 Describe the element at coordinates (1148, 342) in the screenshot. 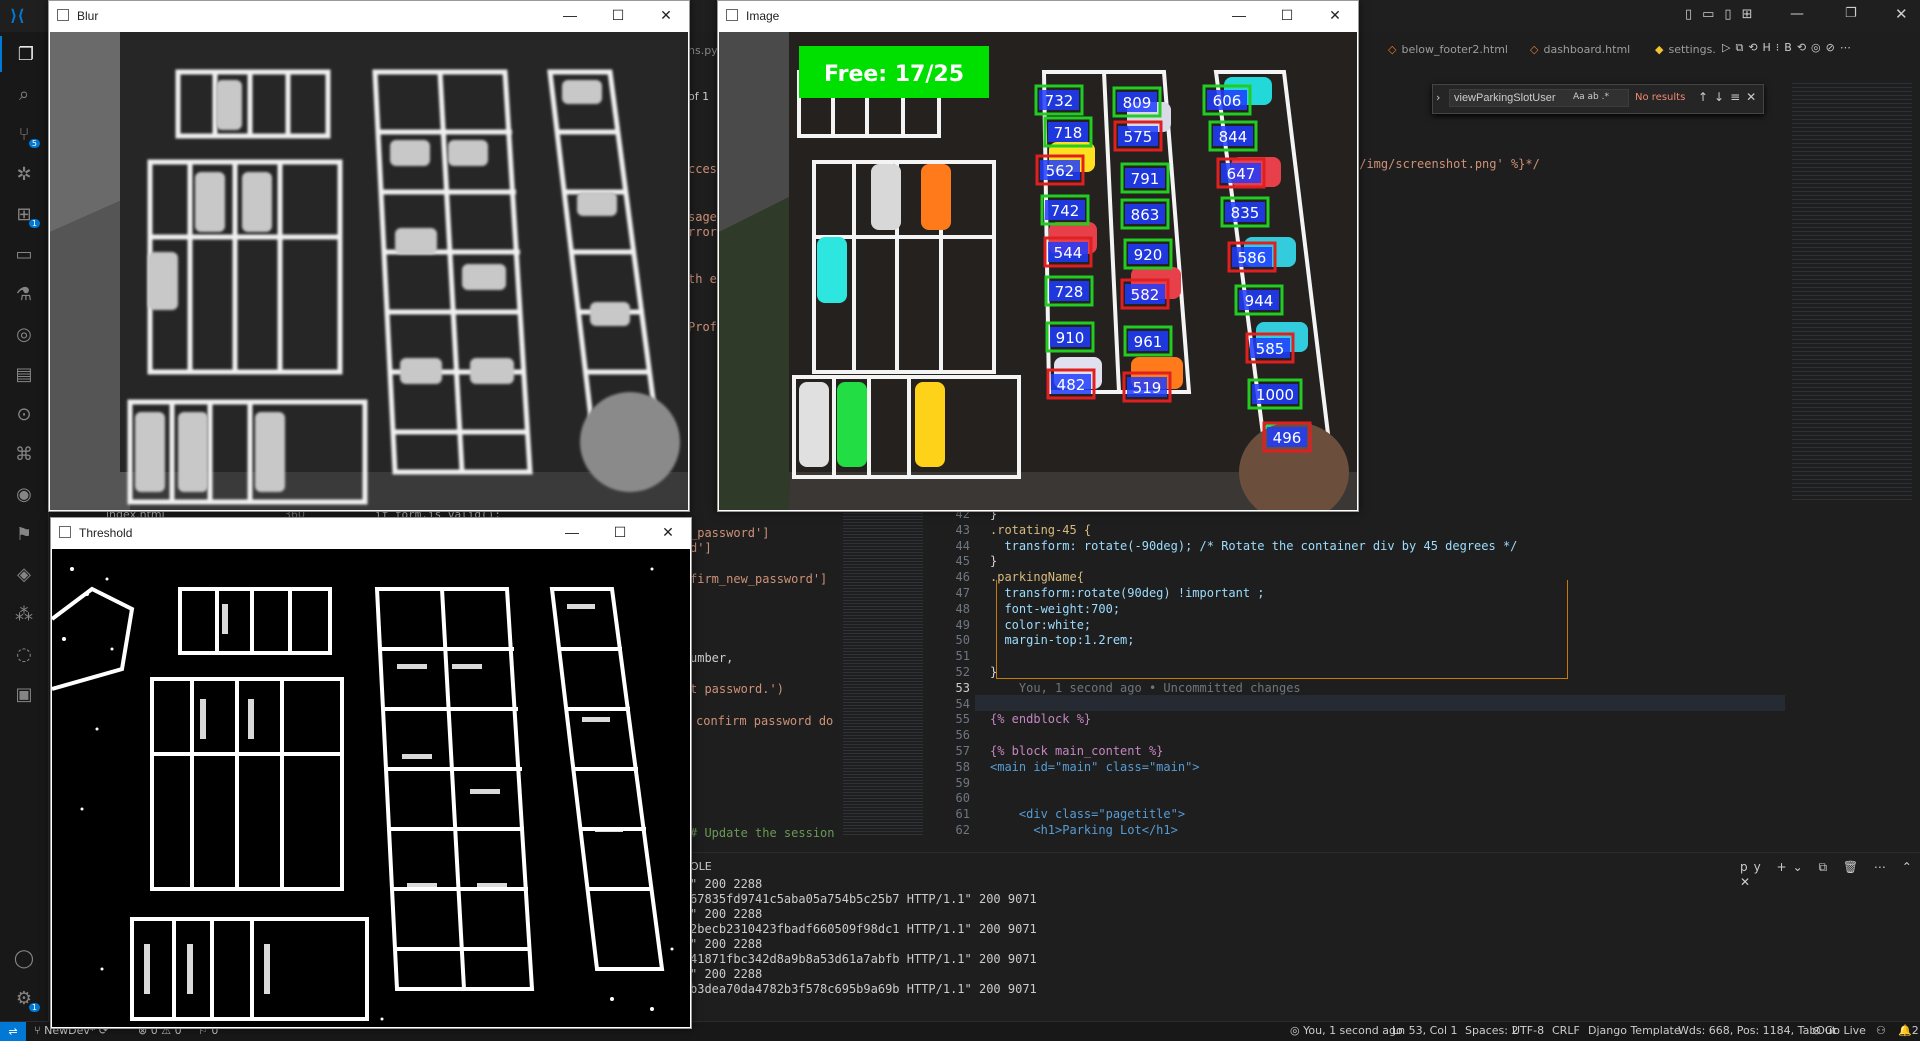

I see `slot-id: 961` at that location.